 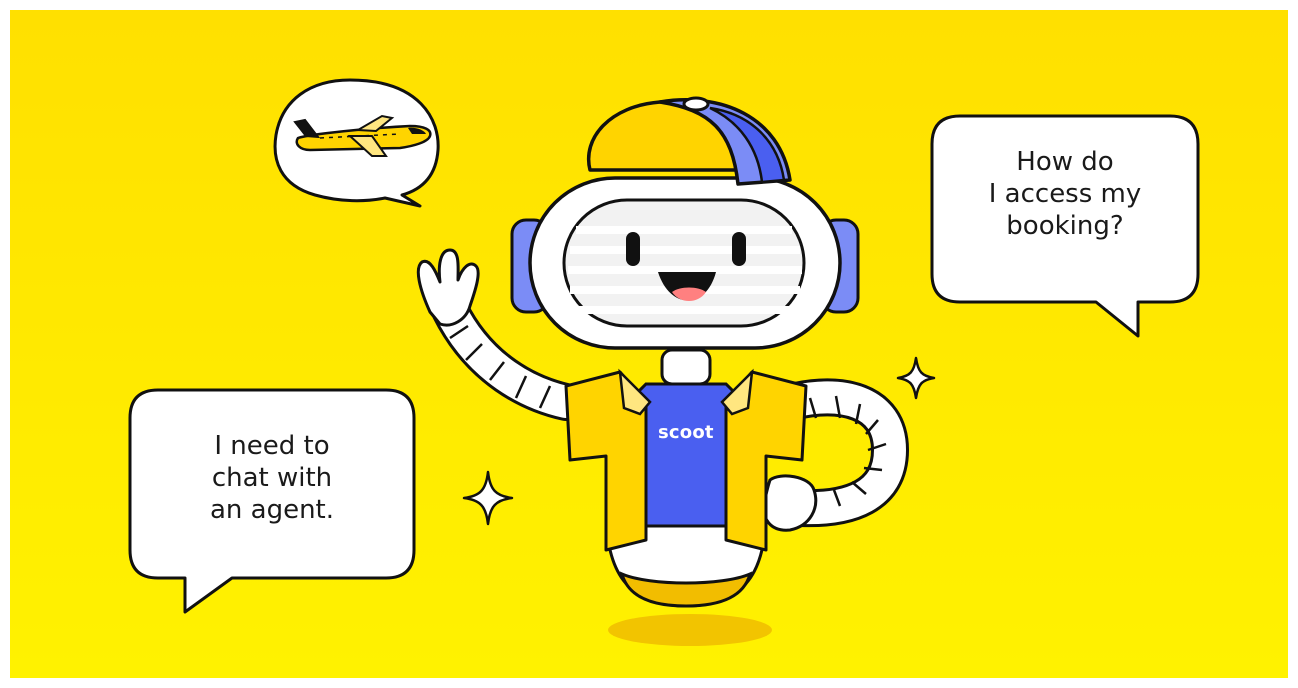 I want to click on left-bubble-text: I need to chat with an agent., so click(x=272, y=478).